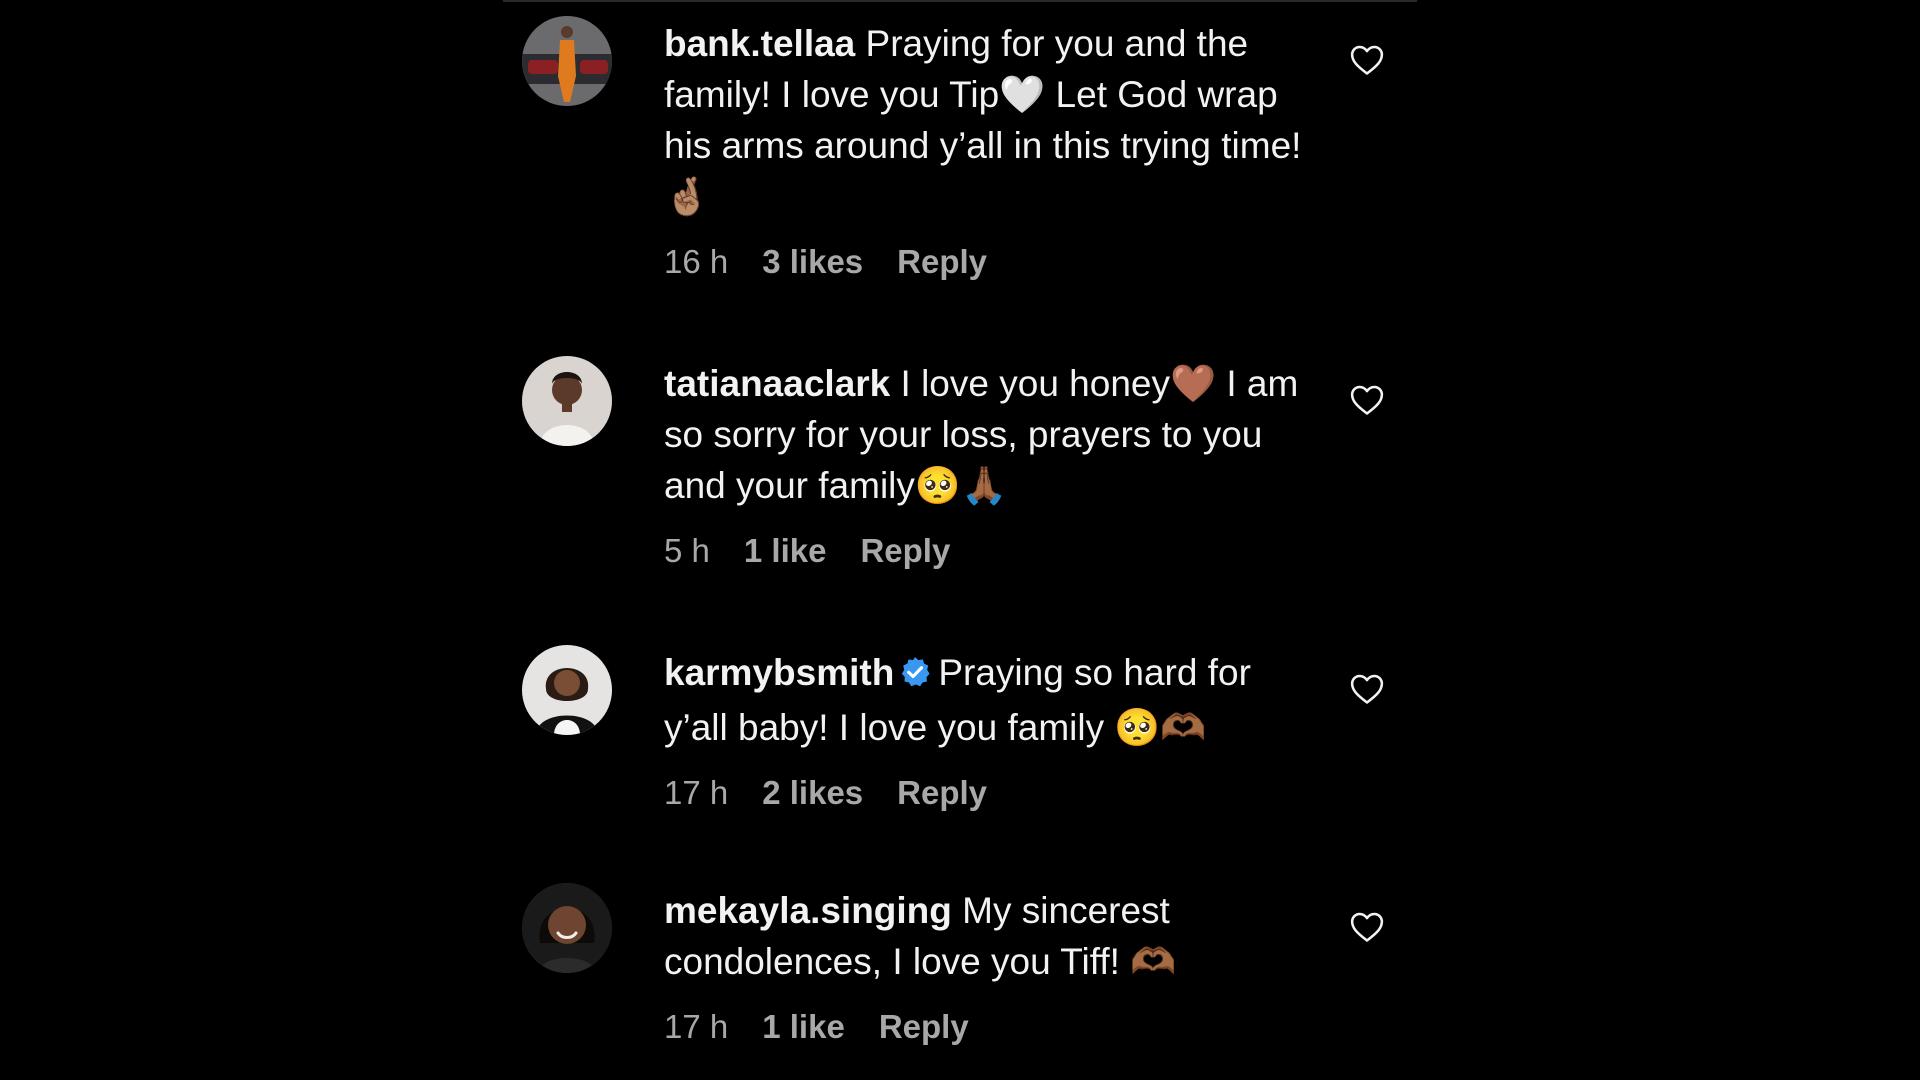 The image size is (1920, 1080). What do you see at coordinates (989, 262) in the screenshot?
I see `comment-meta: 16 h 3 likes Reply` at bounding box center [989, 262].